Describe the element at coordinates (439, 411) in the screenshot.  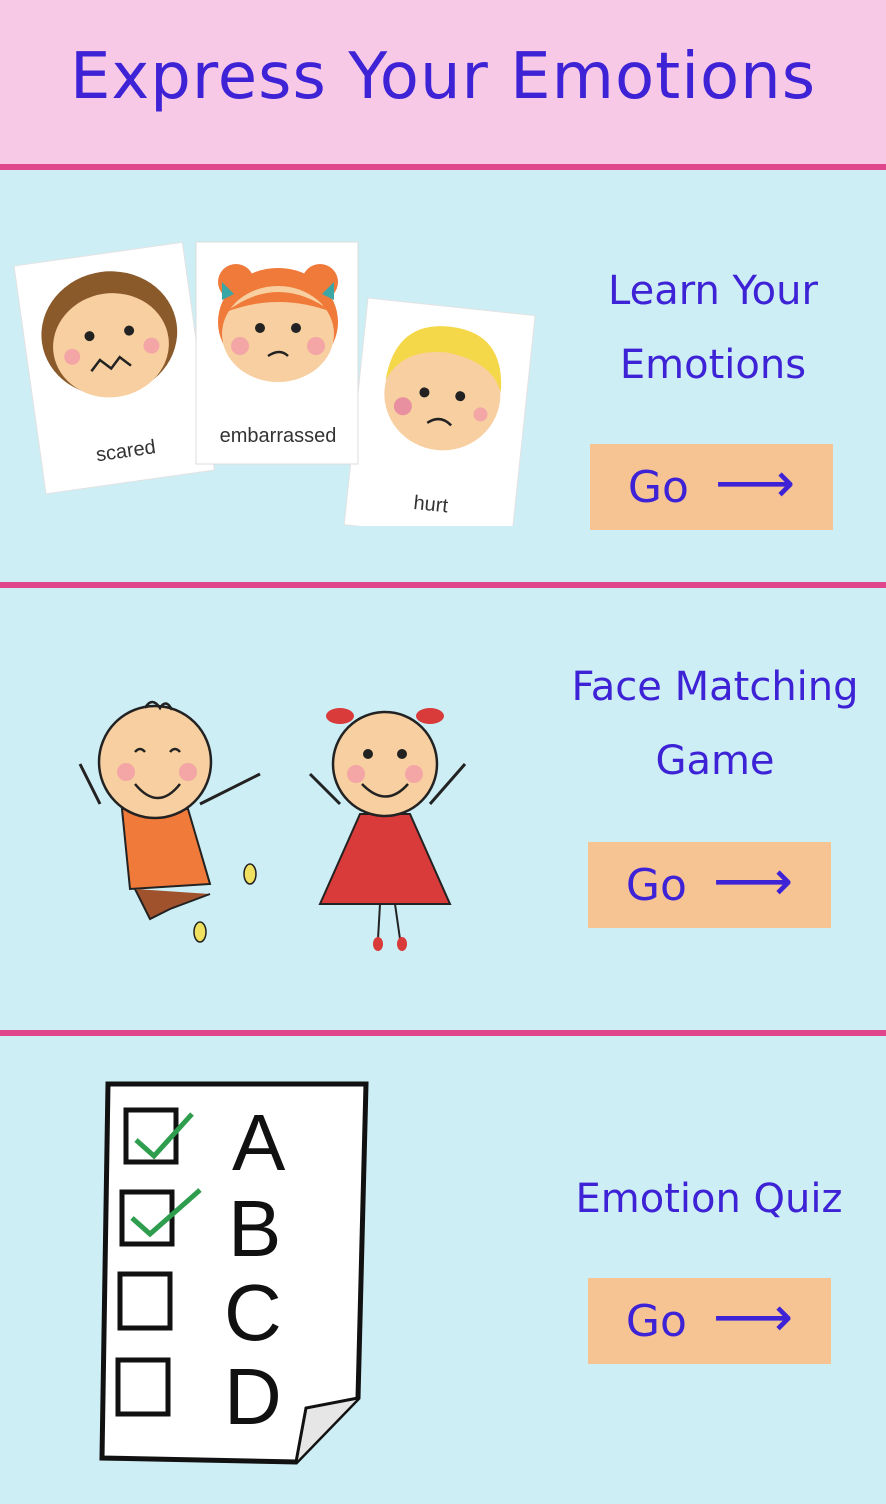
I see `card-hurt: hurt` at that location.